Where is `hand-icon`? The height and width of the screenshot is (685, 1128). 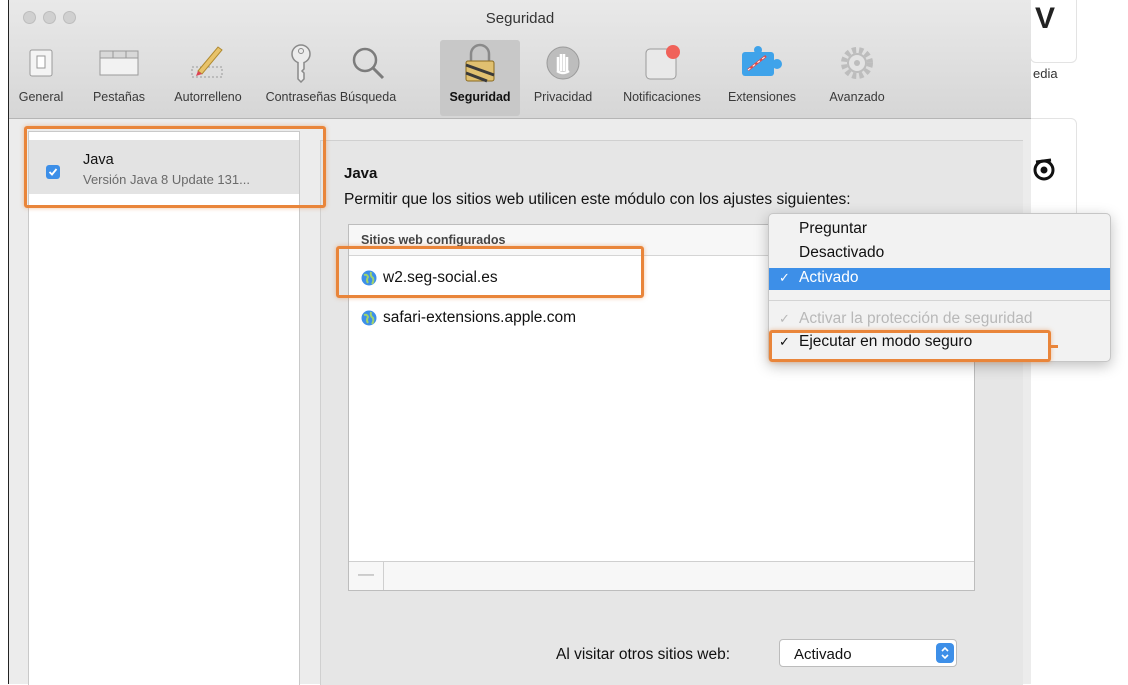
hand-icon is located at coordinates (563, 63).